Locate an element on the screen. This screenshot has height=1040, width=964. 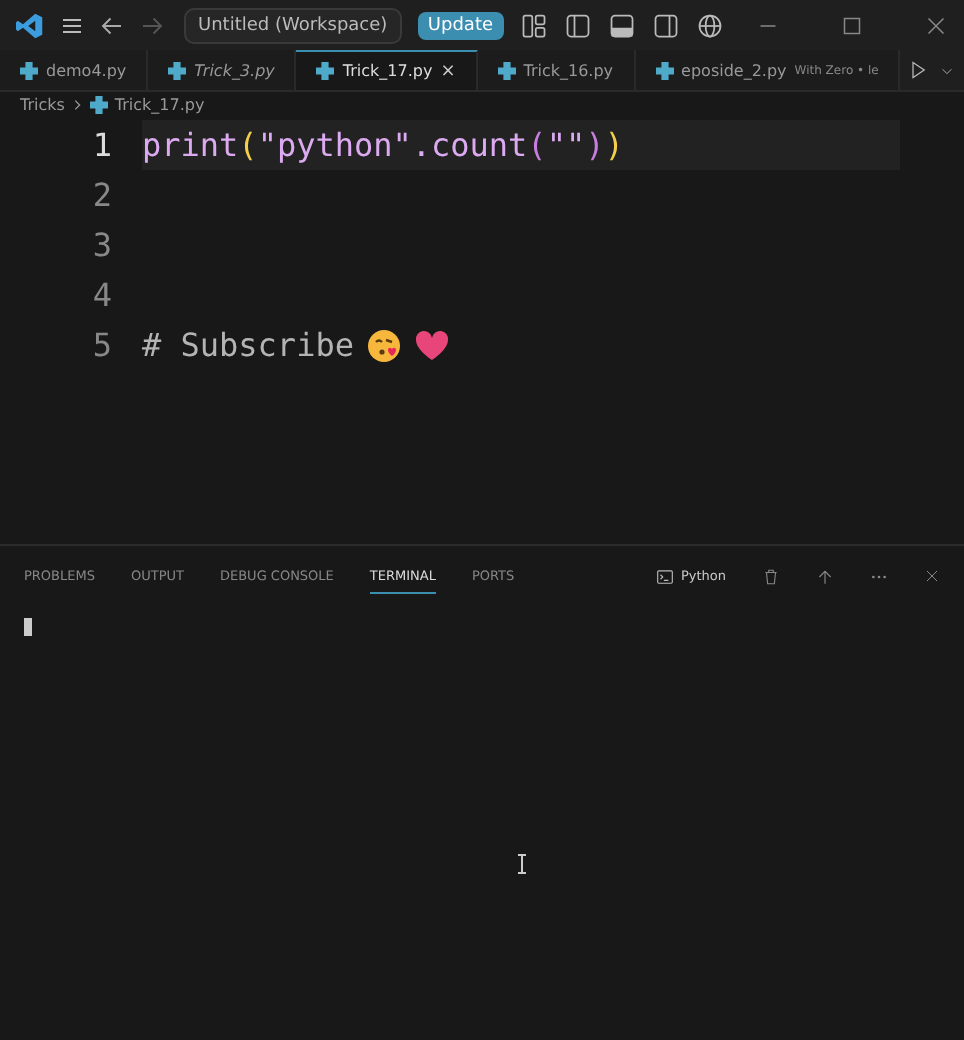
line-number: 5 is located at coordinates (102, 345).